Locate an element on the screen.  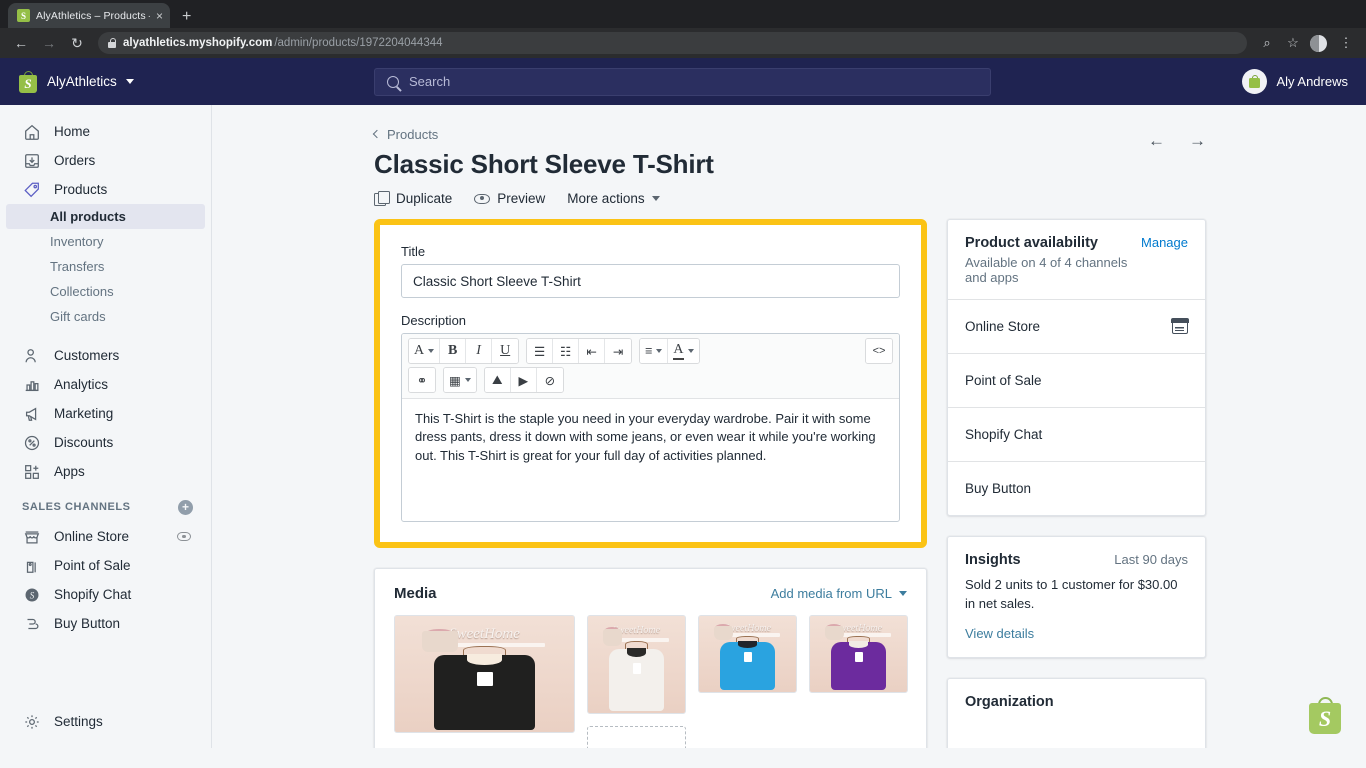
add-channel-button: + is located at coordinates (185, 507).